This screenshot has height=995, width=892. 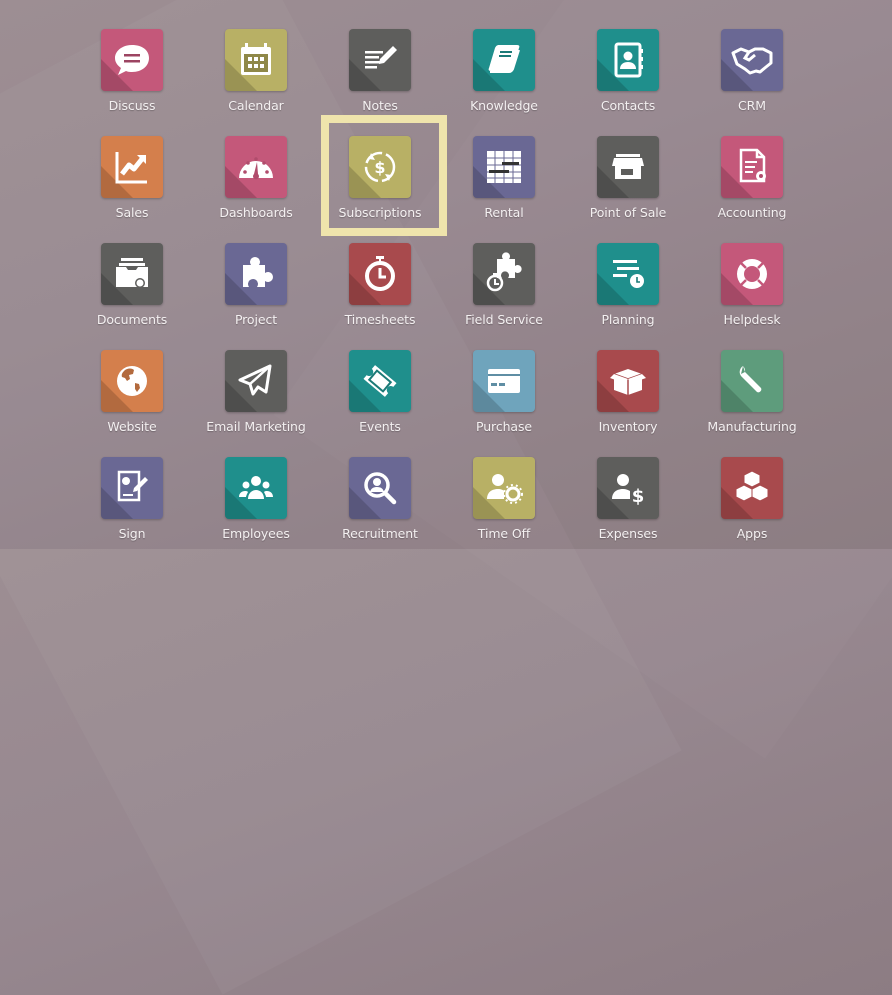 What do you see at coordinates (752, 533) in the screenshot?
I see `app-label: Apps` at bounding box center [752, 533].